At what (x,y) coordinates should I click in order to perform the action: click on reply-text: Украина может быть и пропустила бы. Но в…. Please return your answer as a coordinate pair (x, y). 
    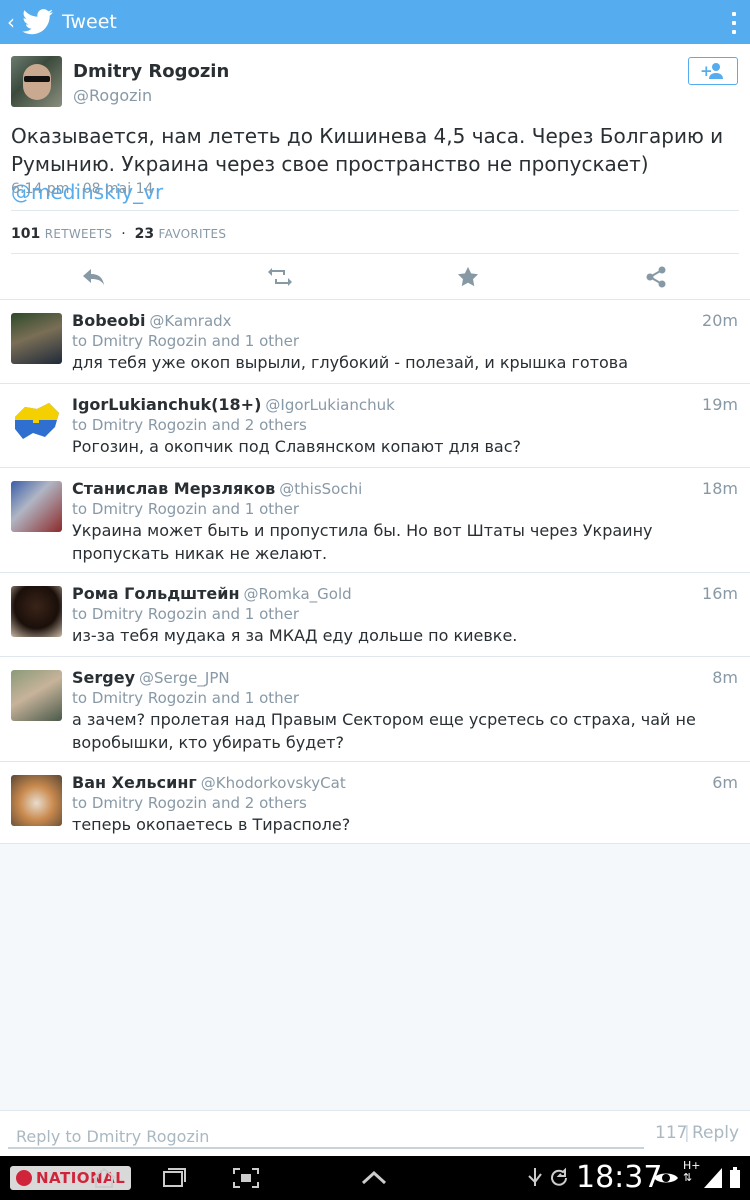
    Looking at the image, I should click on (362, 542).